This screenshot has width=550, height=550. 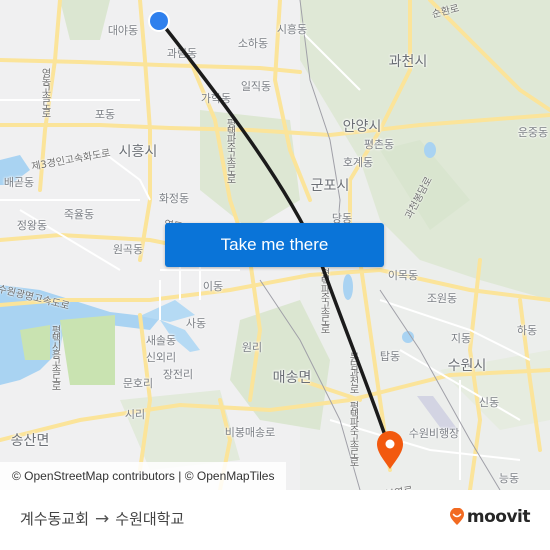 What do you see at coordinates (330, 186) in the screenshot?
I see `place-label: 군포시` at bounding box center [330, 186].